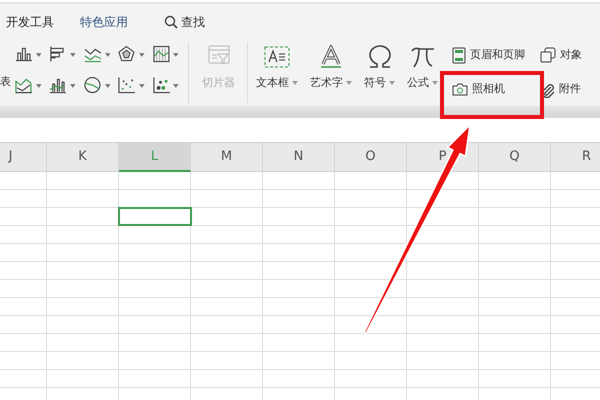  Describe the element at coordinates (331, 57) in the screenshot. I see `outlined-letter-icon` at that location.